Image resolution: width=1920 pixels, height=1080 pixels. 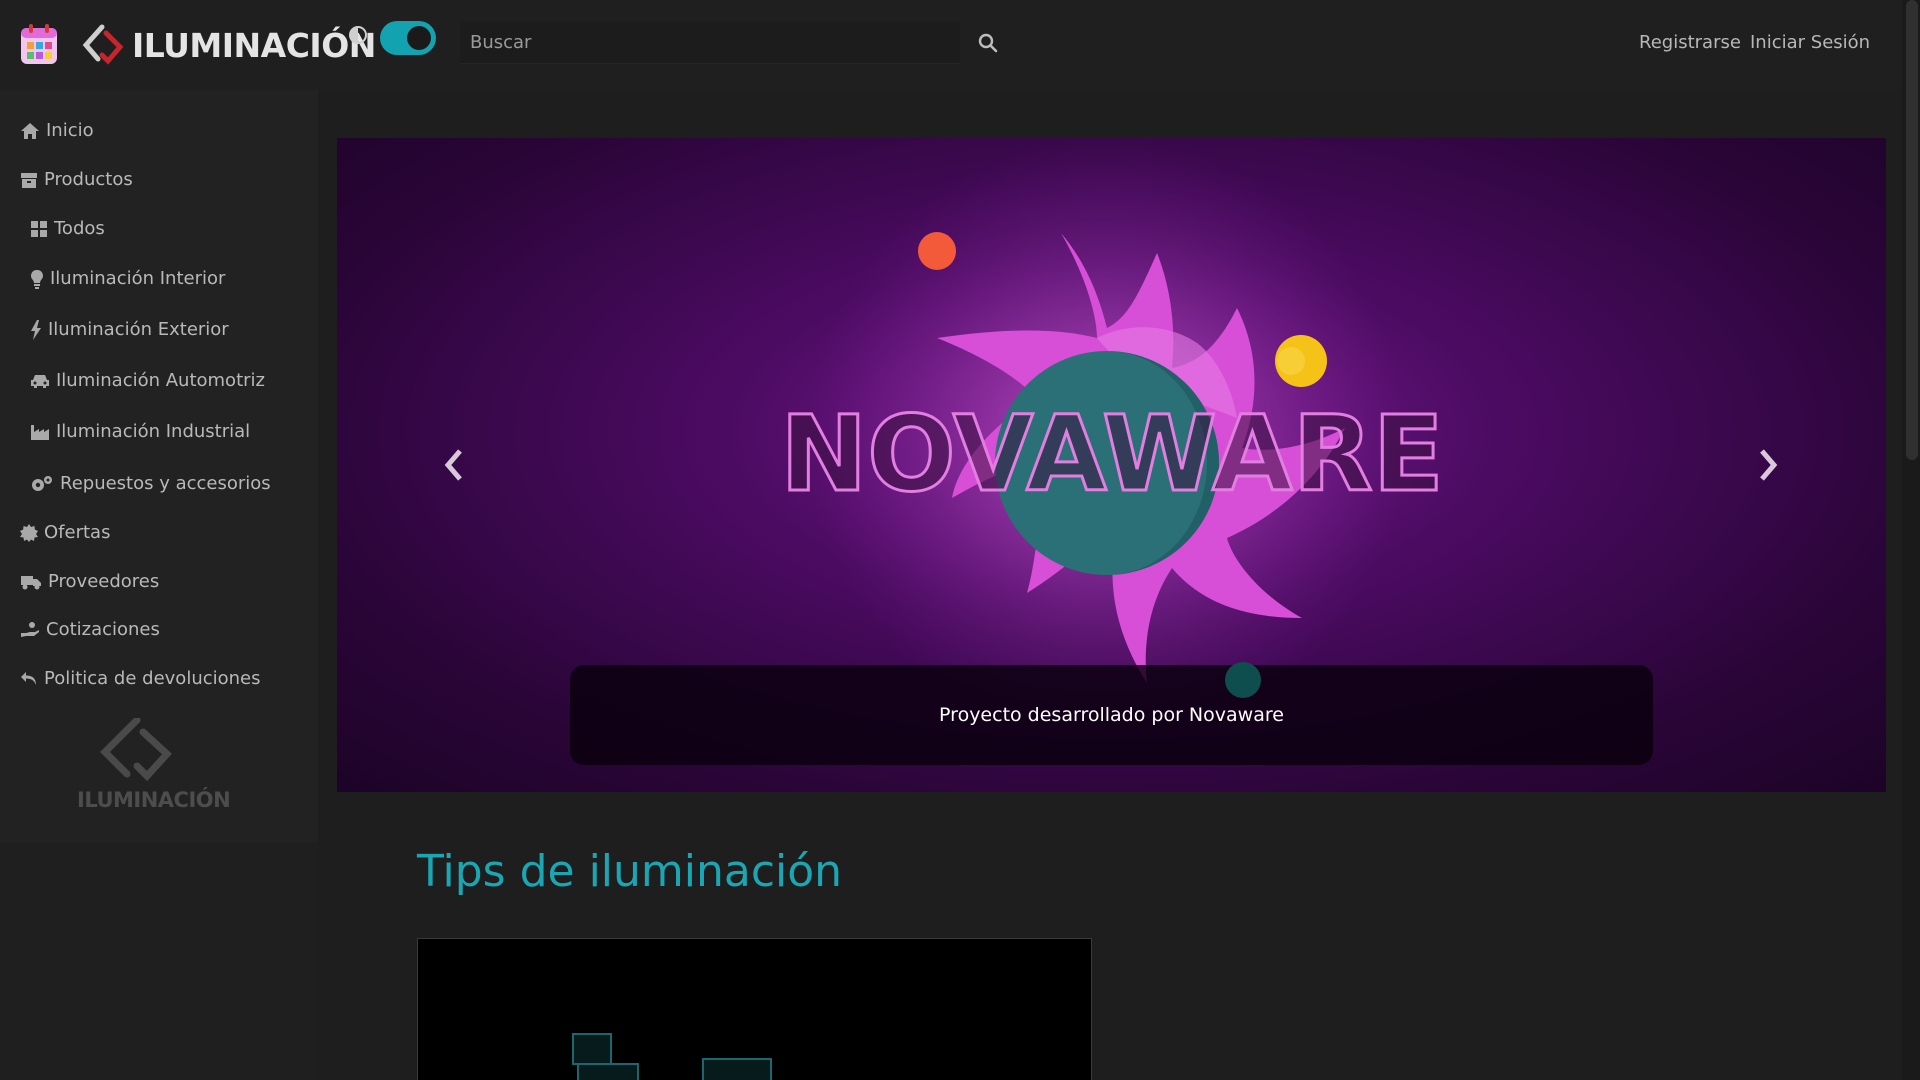 I want to click on sidebar-footer-logo-text: ILUMINACIÓN, so click(x=154, y=800).